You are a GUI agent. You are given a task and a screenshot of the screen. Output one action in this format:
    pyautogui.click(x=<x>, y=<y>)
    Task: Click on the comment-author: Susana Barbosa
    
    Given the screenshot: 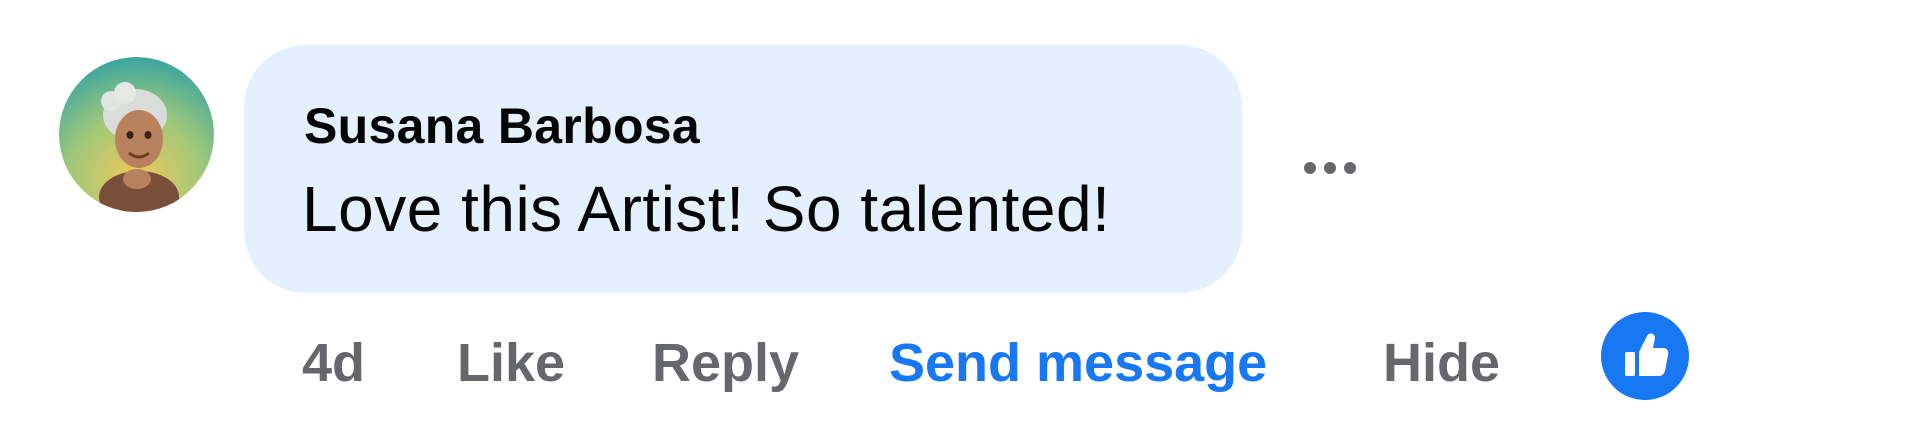 What is the action you would take?
    pyautogui.click(x=502, y=126)
    